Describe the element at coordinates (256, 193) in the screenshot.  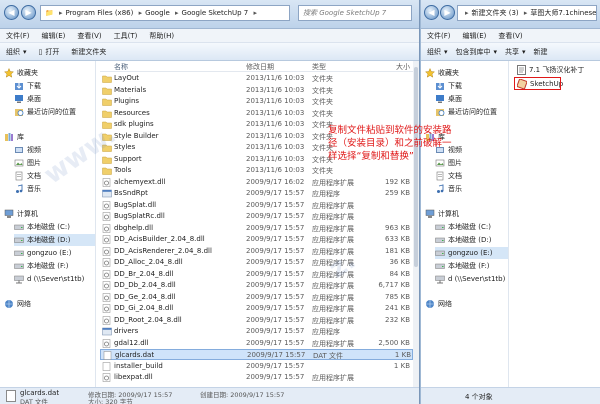
I see `table-row: BsSndRpt 2009/9/17 15:57 应用程序 259 KB` at that location.